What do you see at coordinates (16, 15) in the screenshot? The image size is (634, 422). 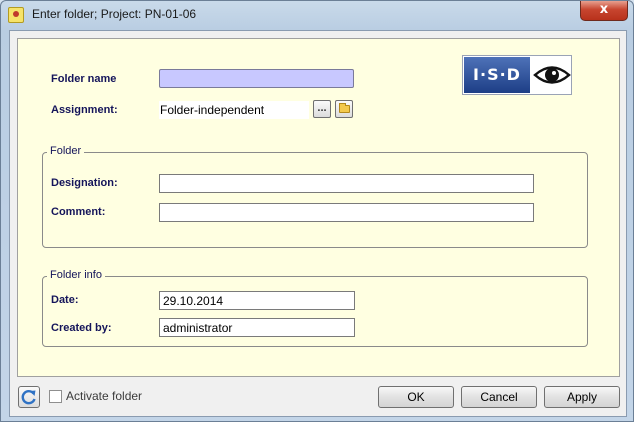 I see `app-icon` at bounding box center [16, 15].